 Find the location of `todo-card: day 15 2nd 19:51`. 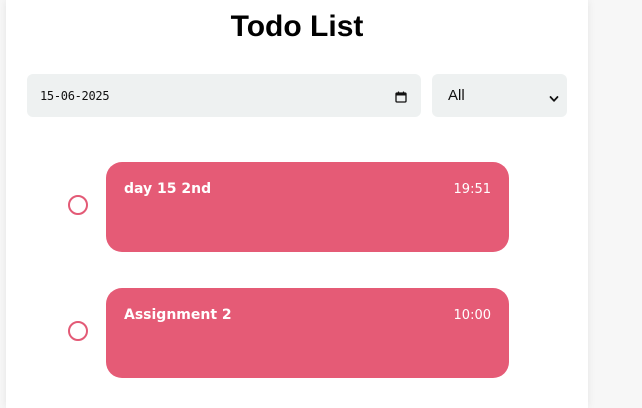

todo-card: day 15 2nd 19:51 is located at coordinates (307, 207).